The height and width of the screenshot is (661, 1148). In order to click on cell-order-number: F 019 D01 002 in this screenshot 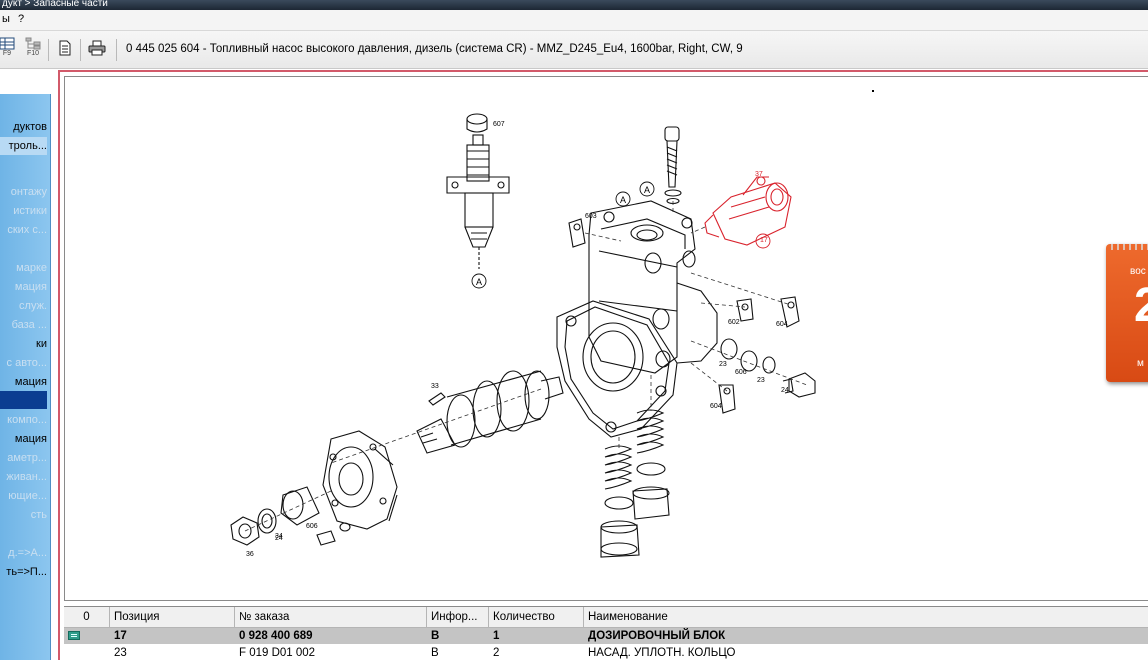, I will do `click(277, 653)`.